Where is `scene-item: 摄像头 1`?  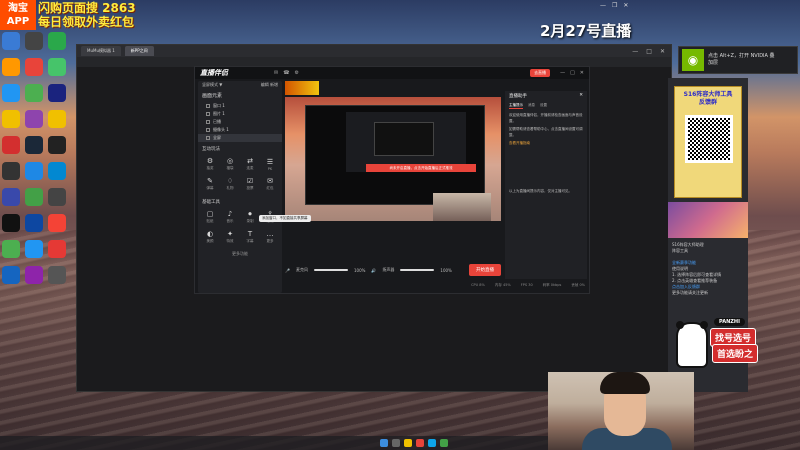 scene-item: 摄像头 1 is located at coordinates (240, 130).